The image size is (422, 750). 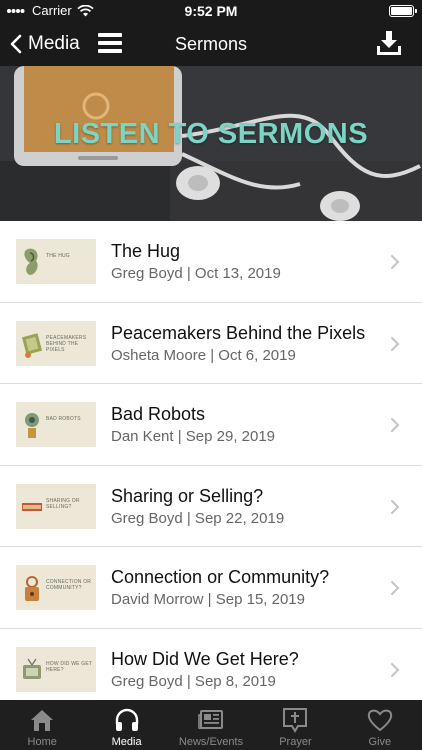 I want to click on headphones-icon, so click(x=126, y=719).